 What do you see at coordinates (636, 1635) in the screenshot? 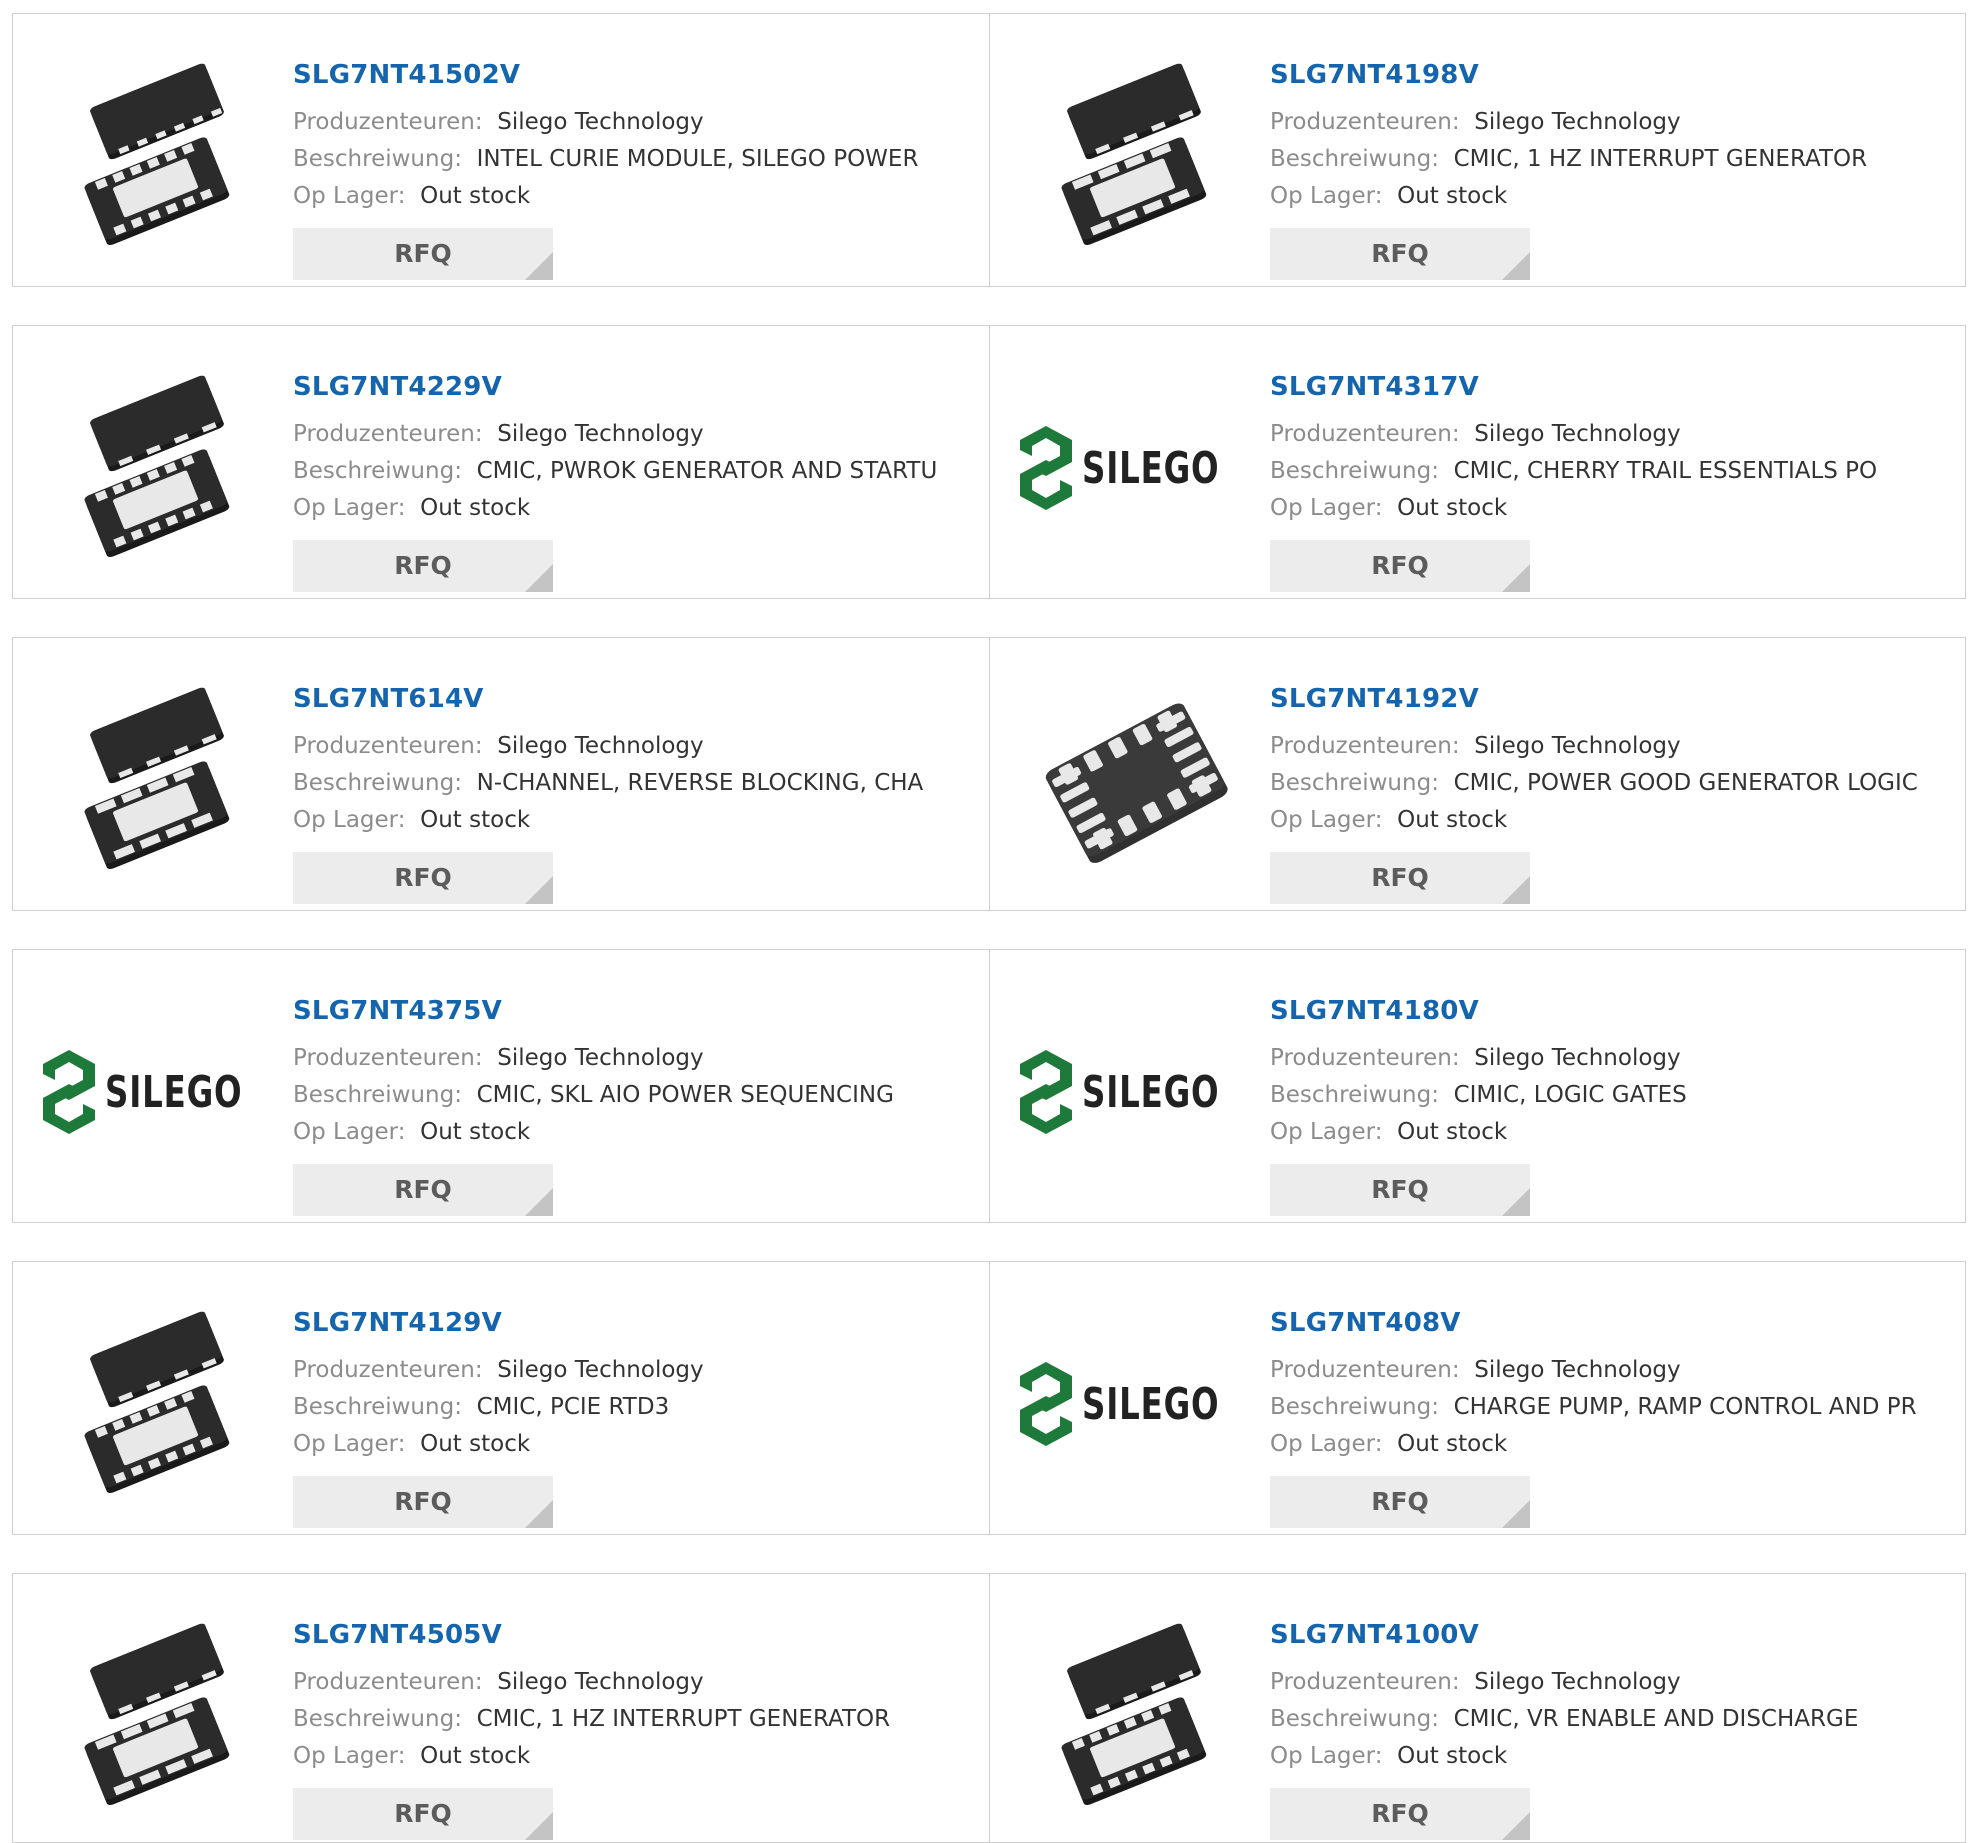
I see `part-number-link: SLG7NT4505V` at bounding box center [636, 1635].